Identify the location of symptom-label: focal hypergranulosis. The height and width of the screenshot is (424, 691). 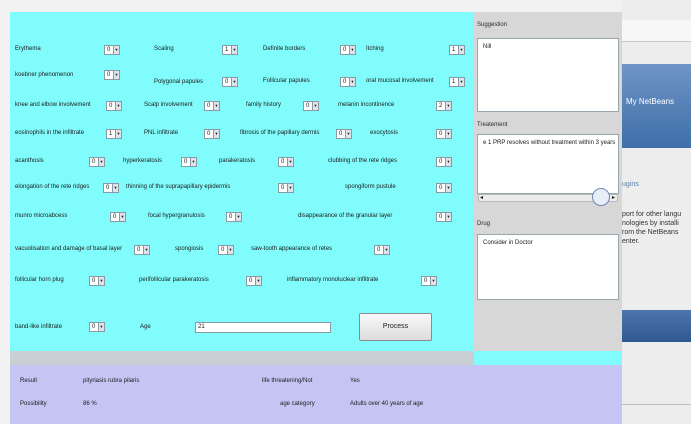
(176, 216).